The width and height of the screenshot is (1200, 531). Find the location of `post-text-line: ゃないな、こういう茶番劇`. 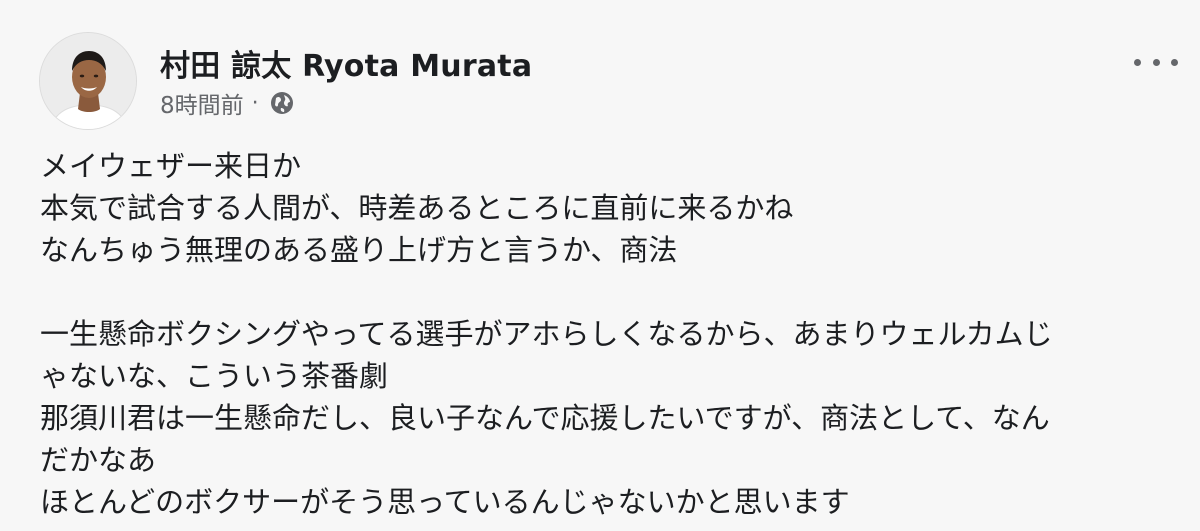

post-text-line: ゃないな、こういう茶番劇 is located at coordinates (214, 376).